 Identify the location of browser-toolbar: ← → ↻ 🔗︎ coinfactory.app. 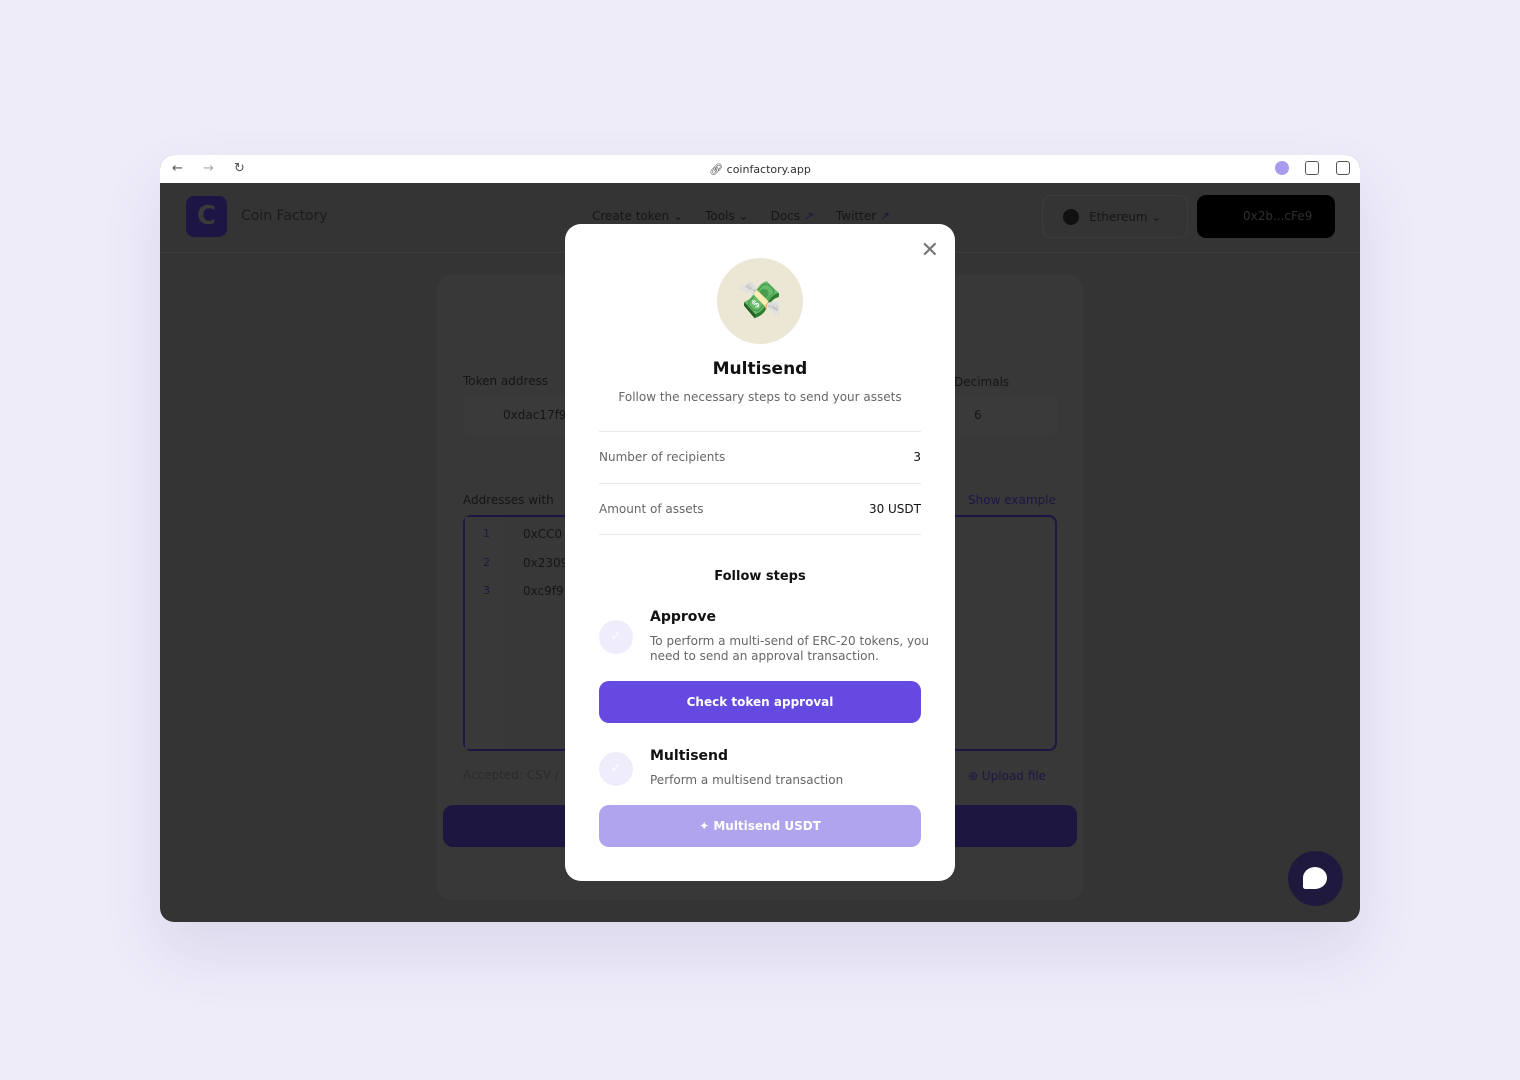
(760, 169).